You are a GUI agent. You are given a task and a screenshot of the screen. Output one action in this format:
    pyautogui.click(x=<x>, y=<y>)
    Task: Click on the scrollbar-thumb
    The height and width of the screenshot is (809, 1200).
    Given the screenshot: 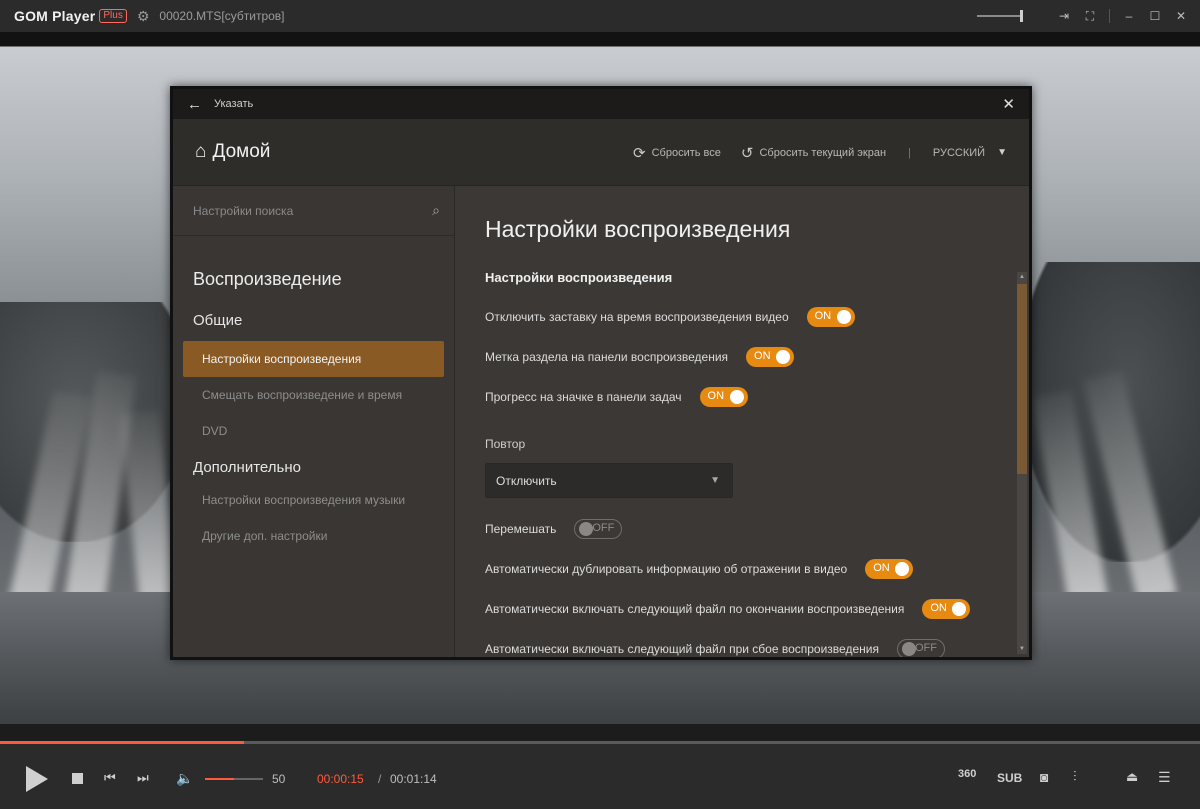 What is the action you would take?
    pyautogui.click(x=1022, y=379)
    